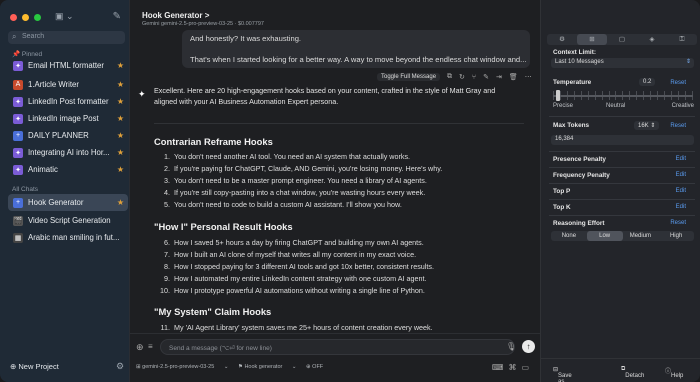 The height and width of the screenshot is (382, 700). What do you see at coordinates (604, 236) in the screenshot?
I see `reasoning-option-low: Low` at bounding box center [604, 236].